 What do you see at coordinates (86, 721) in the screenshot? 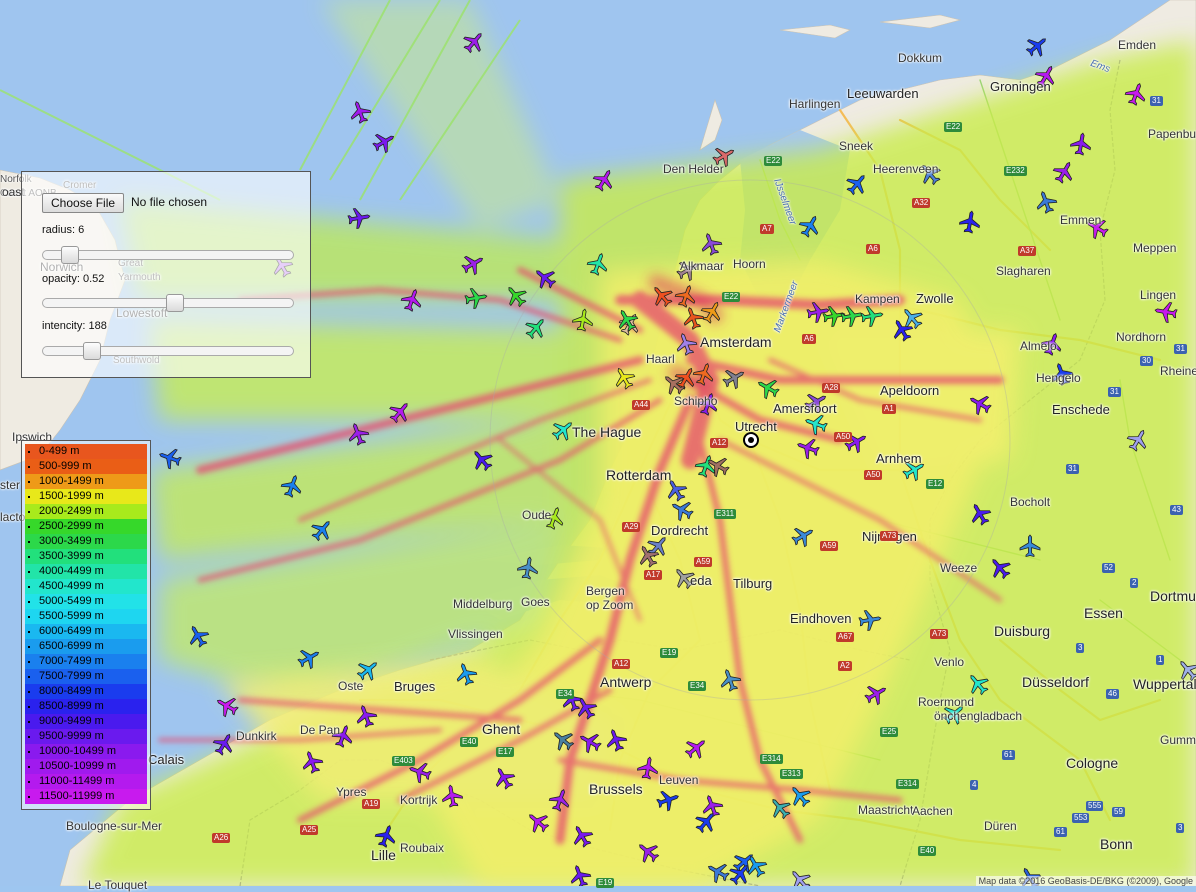
I see `legend-item: 9000-9499 m` at bounding box center [86, 721].